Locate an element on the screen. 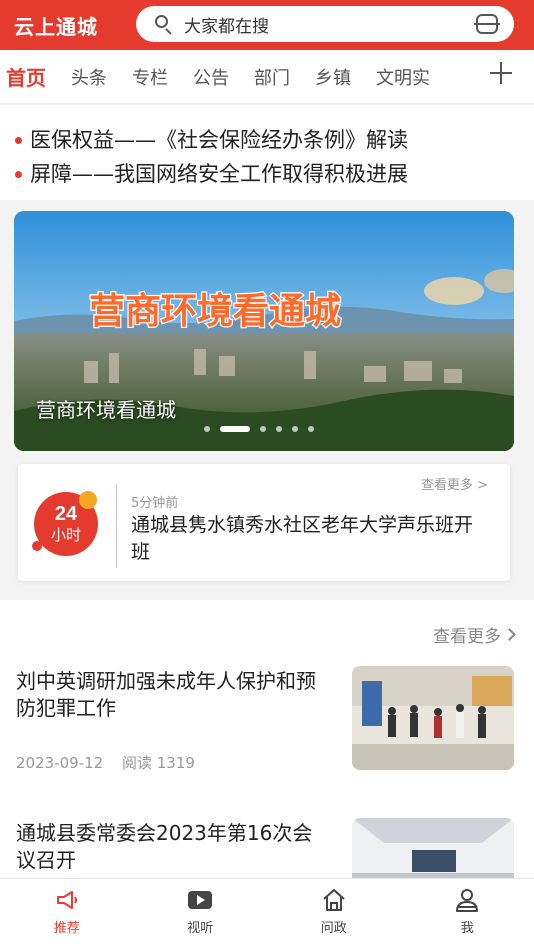 This screenshot has width=534, height=950. ticker-item: 屏障——我国网络安全工作取得积极进展 is located at coordinates (267, 174).